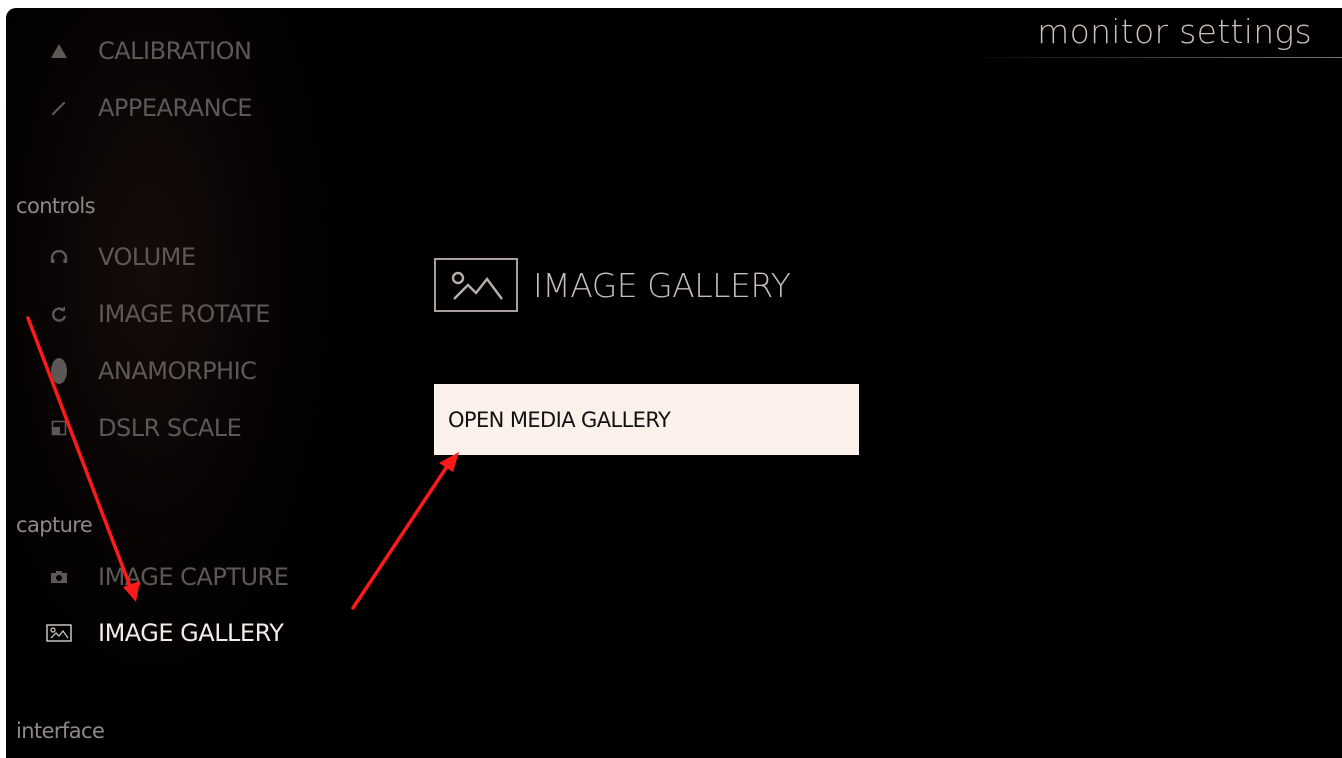 The image size is (1342, 758). Describe the element at coordinates (59, 257) in the screenshot. I see `headphones-icon` at that location.